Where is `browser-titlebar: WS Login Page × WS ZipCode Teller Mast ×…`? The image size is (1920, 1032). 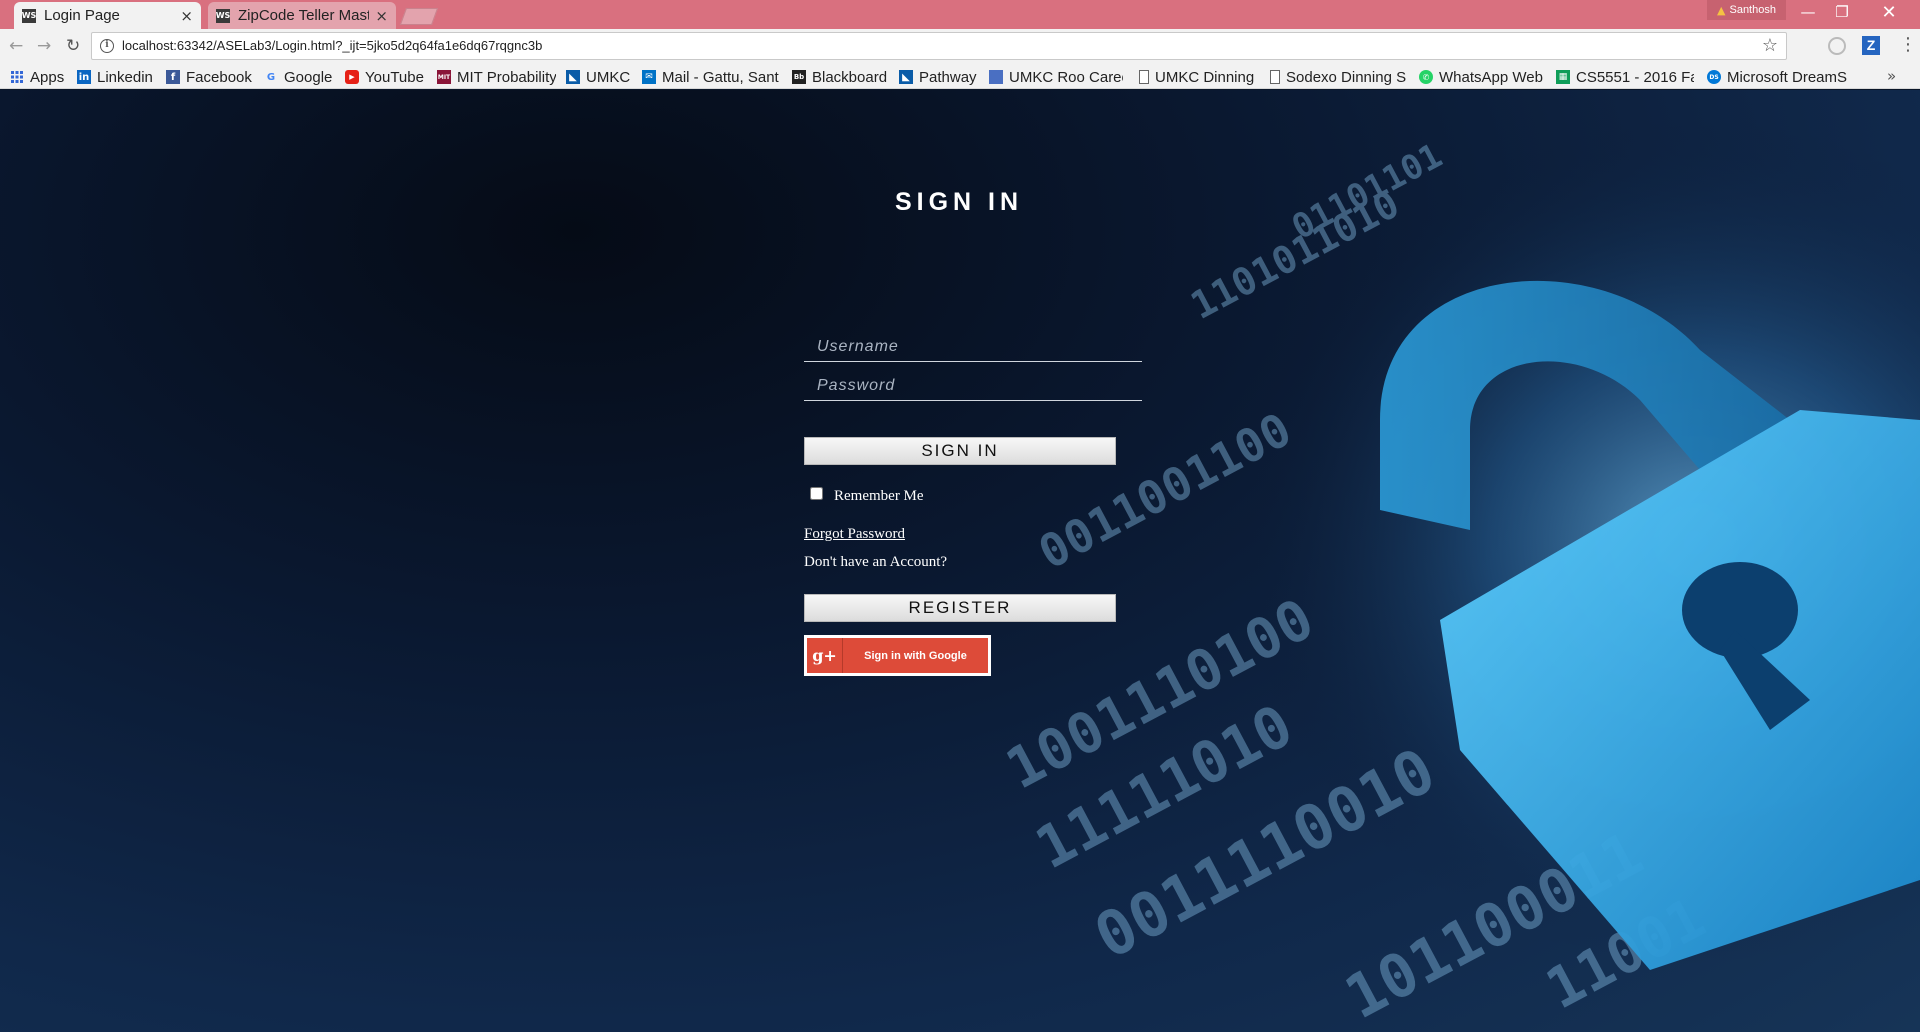 browser-titlebar: WS Login Page × WS ZipCode Teller Mast ×… is located at coordinates (960, 14).